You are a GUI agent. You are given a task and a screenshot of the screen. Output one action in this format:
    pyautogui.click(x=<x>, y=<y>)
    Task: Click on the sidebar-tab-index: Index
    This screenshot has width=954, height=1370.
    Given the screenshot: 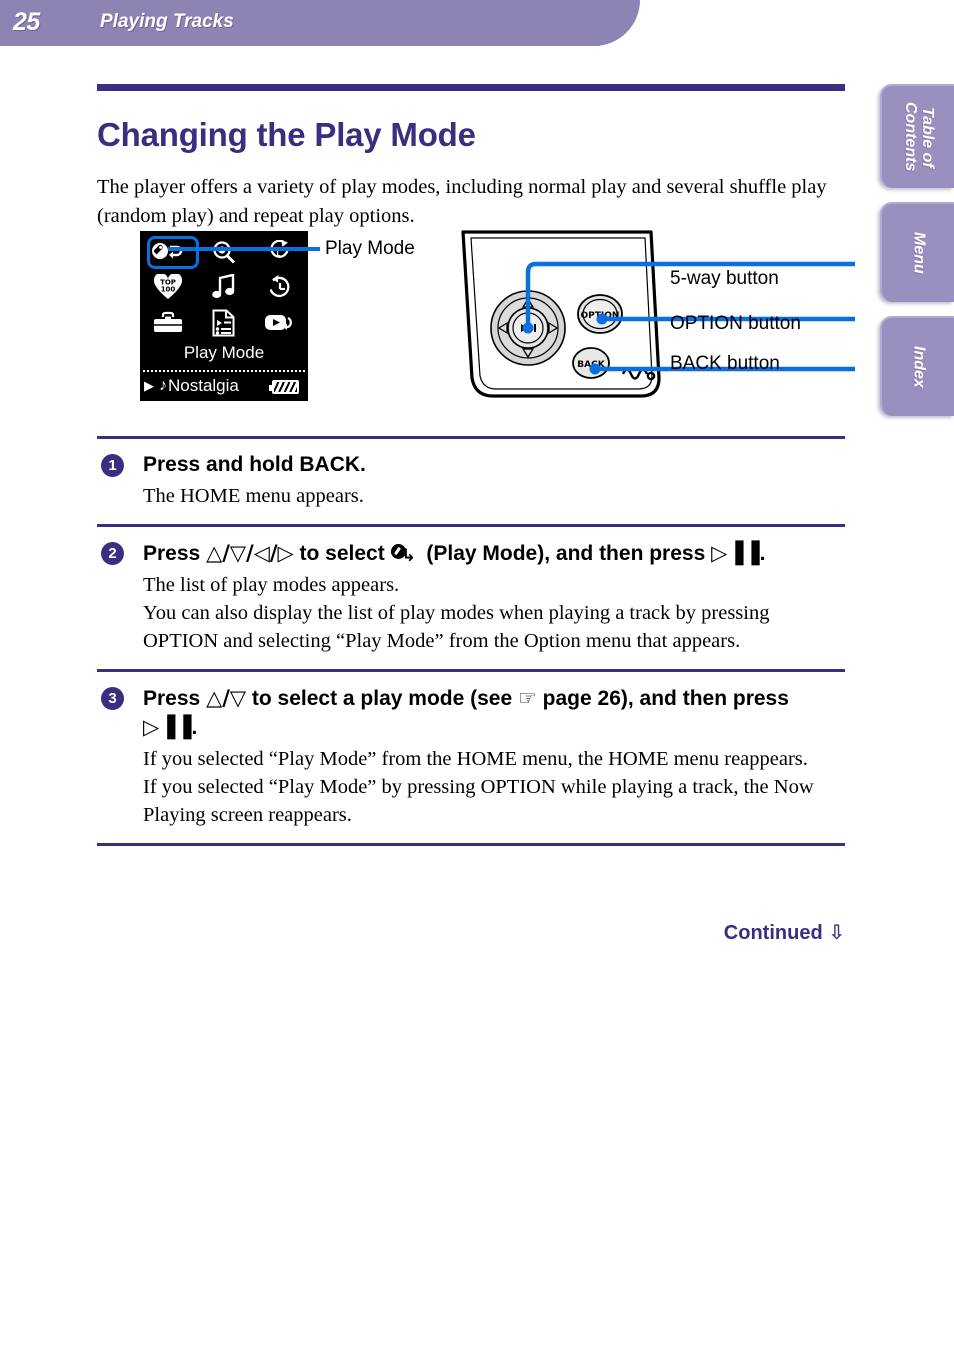 What is the action you would take?
    pyautogui.click(x=917, y=366)
    